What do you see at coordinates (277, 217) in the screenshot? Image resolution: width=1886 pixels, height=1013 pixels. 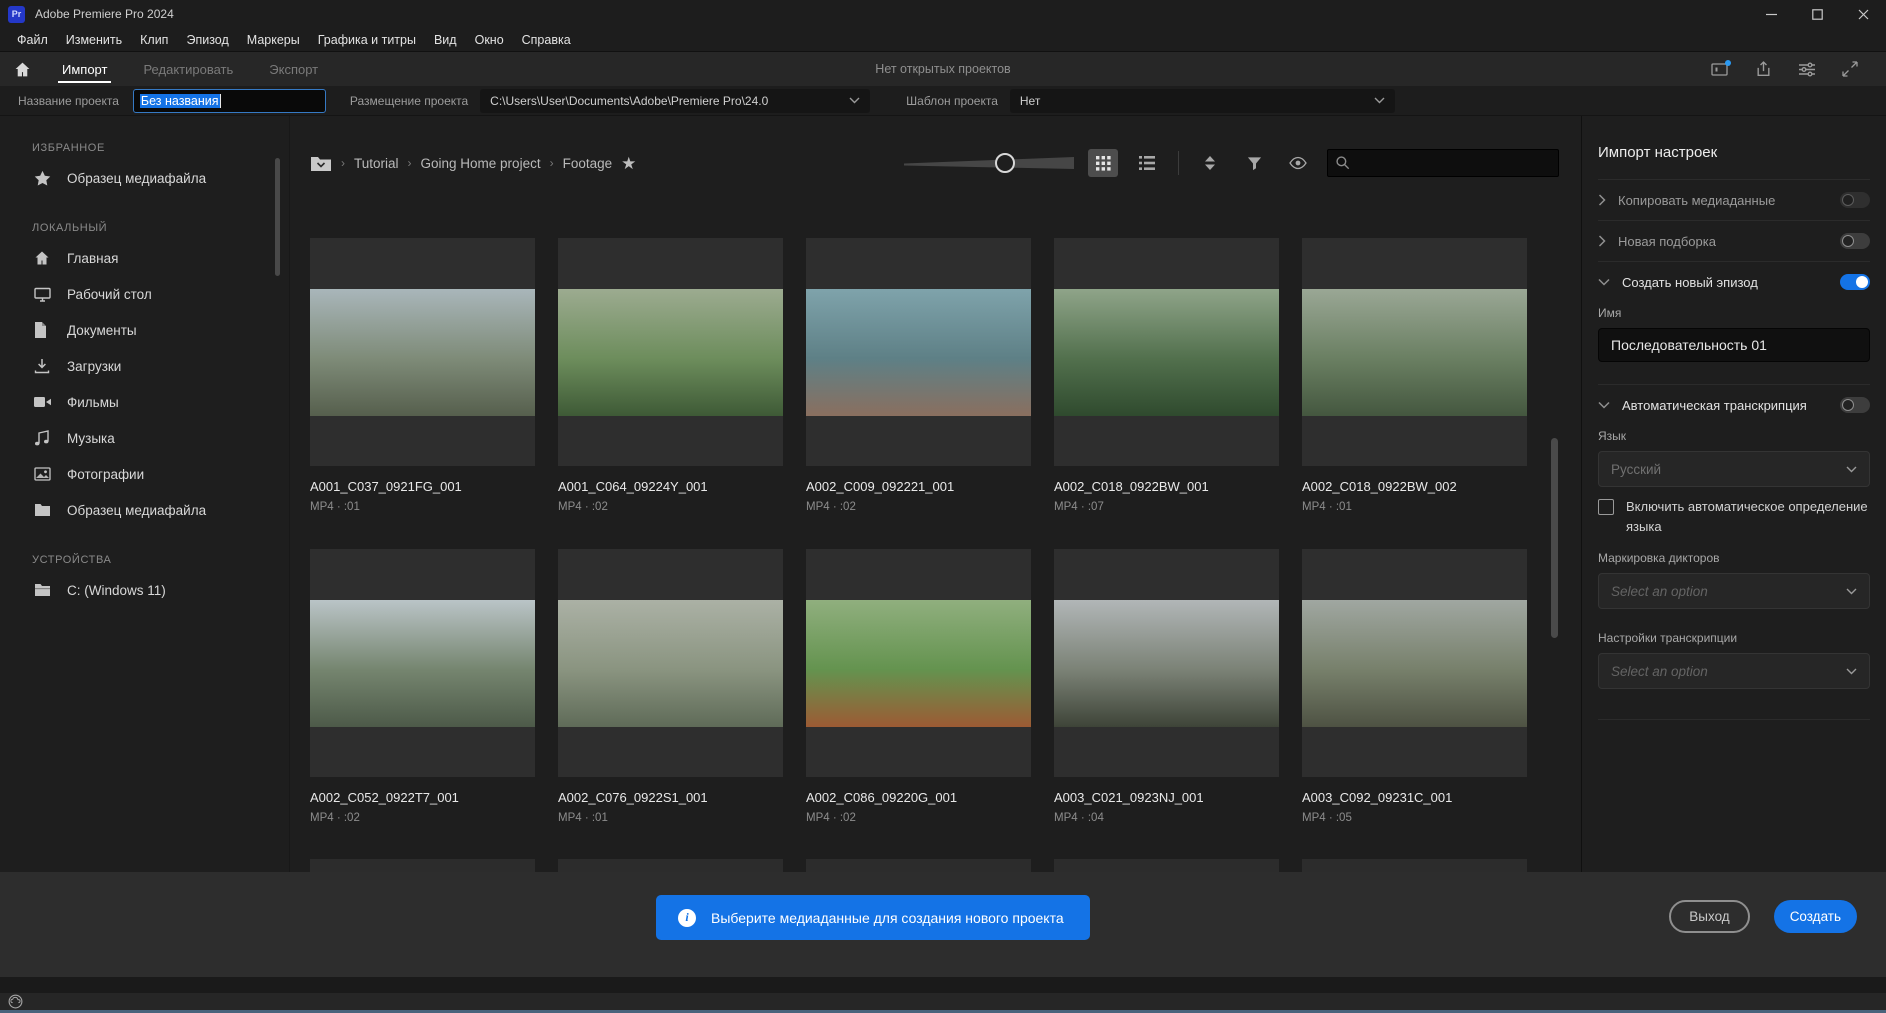 I see `sidebar-scrollbar` at bounding box center [277, 217].